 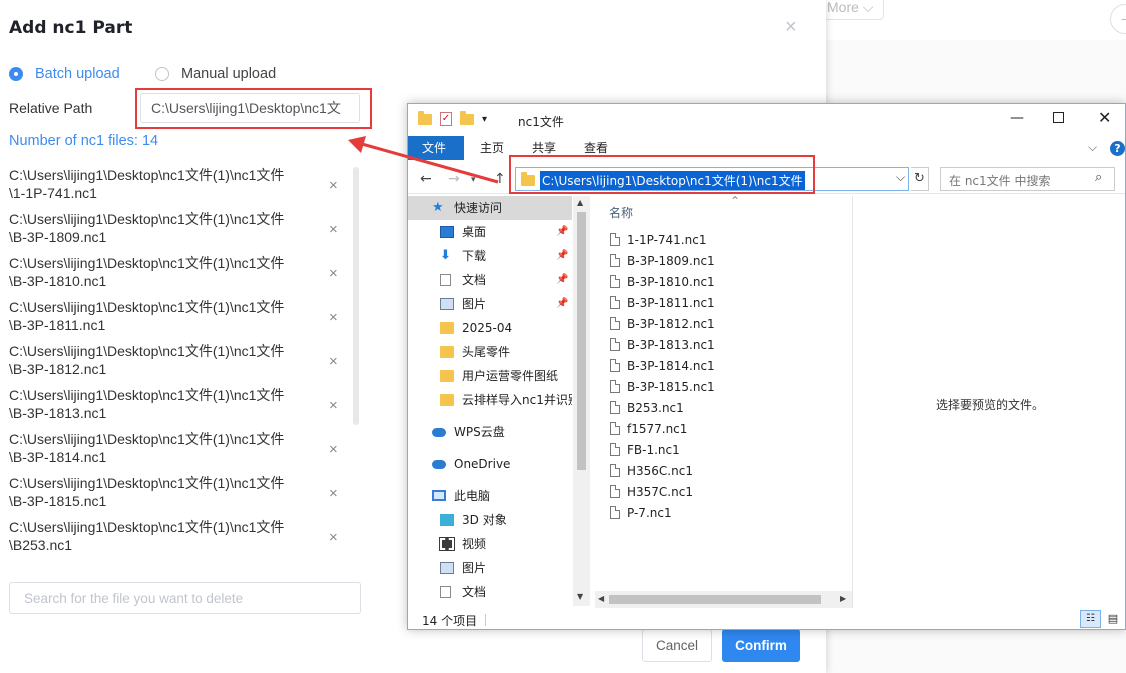 I want to click on file-item: B-3P-1814.nc1, so click(x=662, y=366).